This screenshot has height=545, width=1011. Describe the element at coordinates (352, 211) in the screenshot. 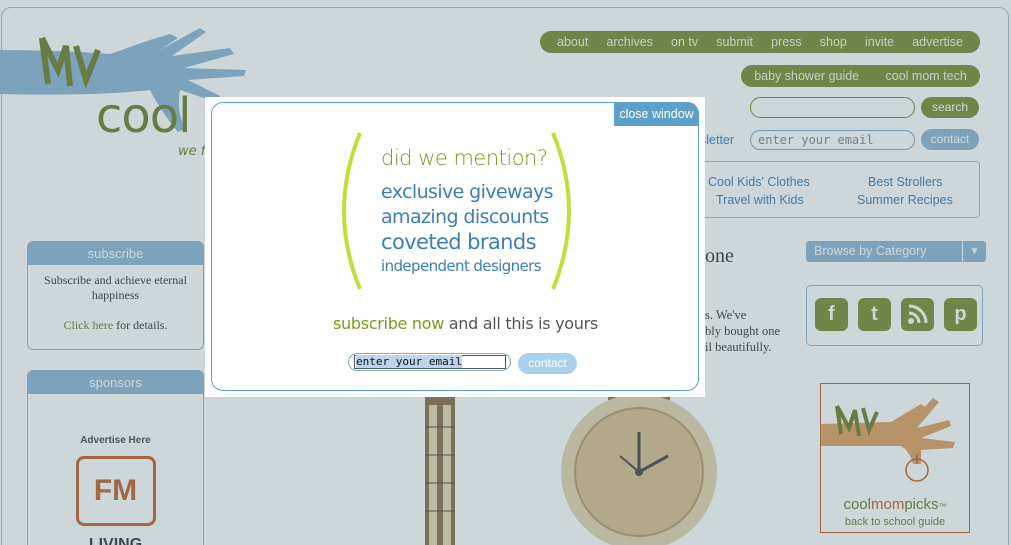

I see `left-bracket-icon` at that location.